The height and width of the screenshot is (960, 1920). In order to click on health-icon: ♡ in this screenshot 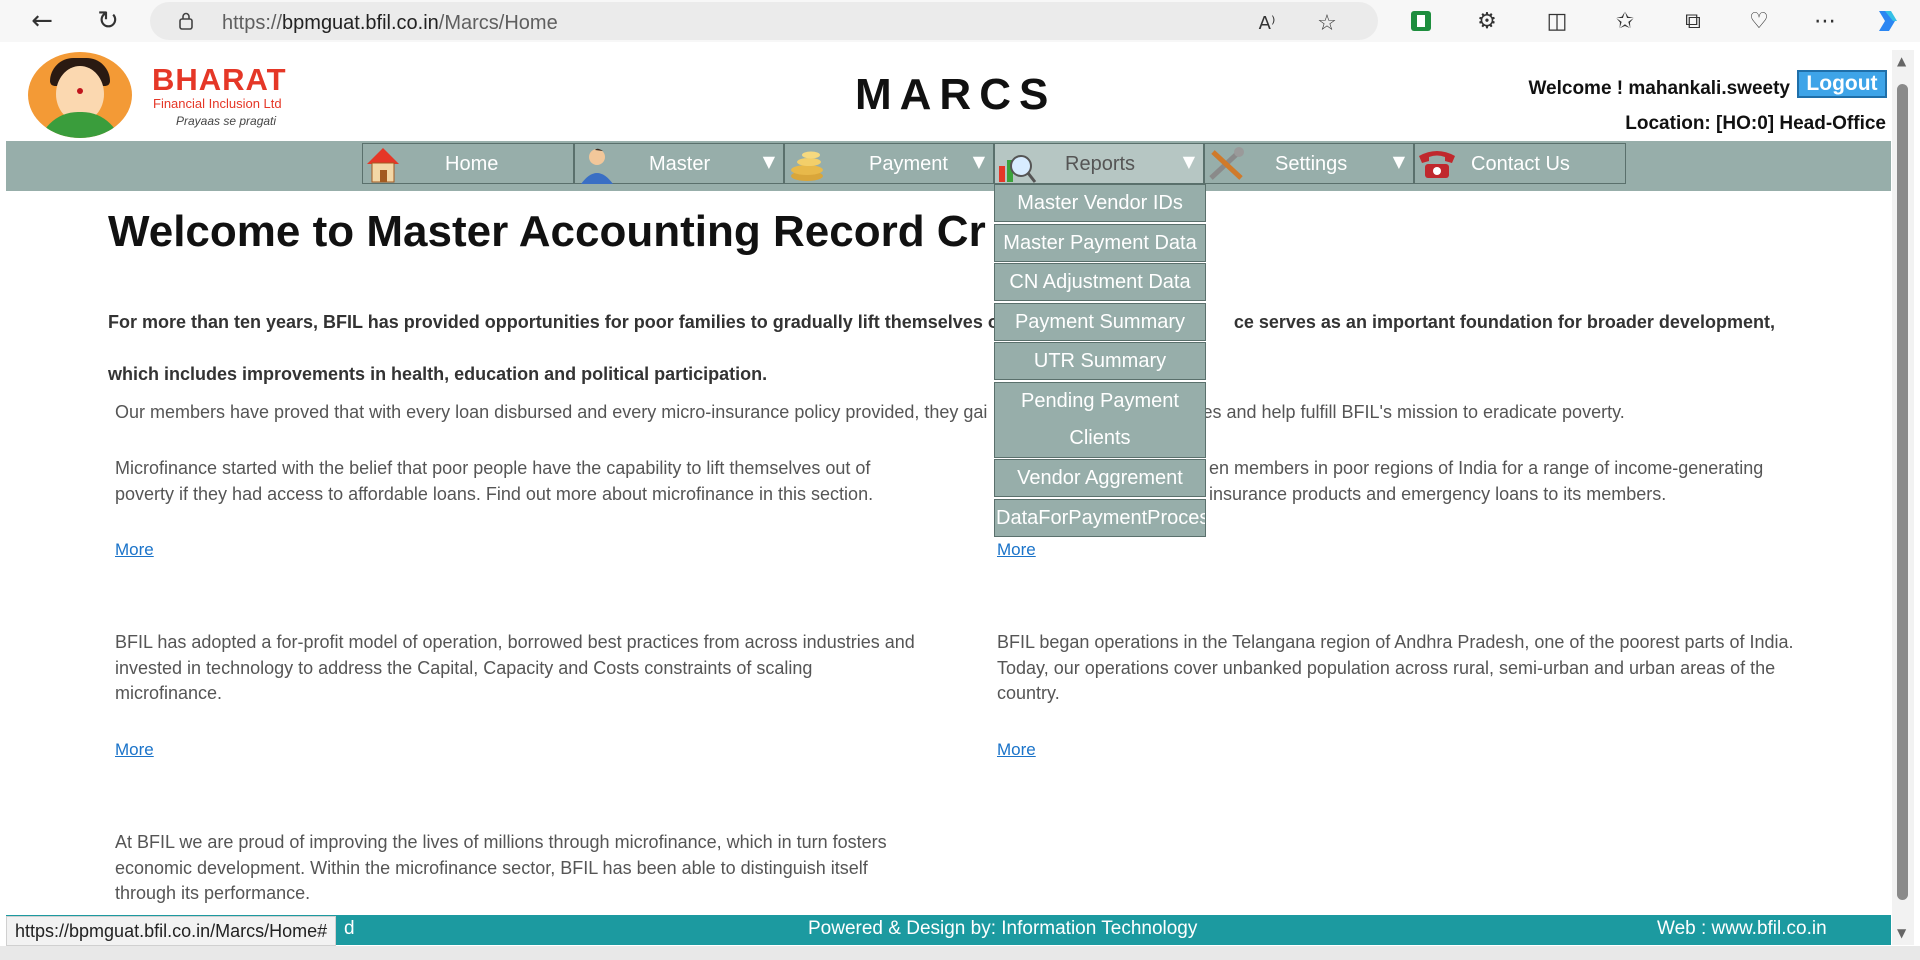, I will do `click(1759, 21)`.